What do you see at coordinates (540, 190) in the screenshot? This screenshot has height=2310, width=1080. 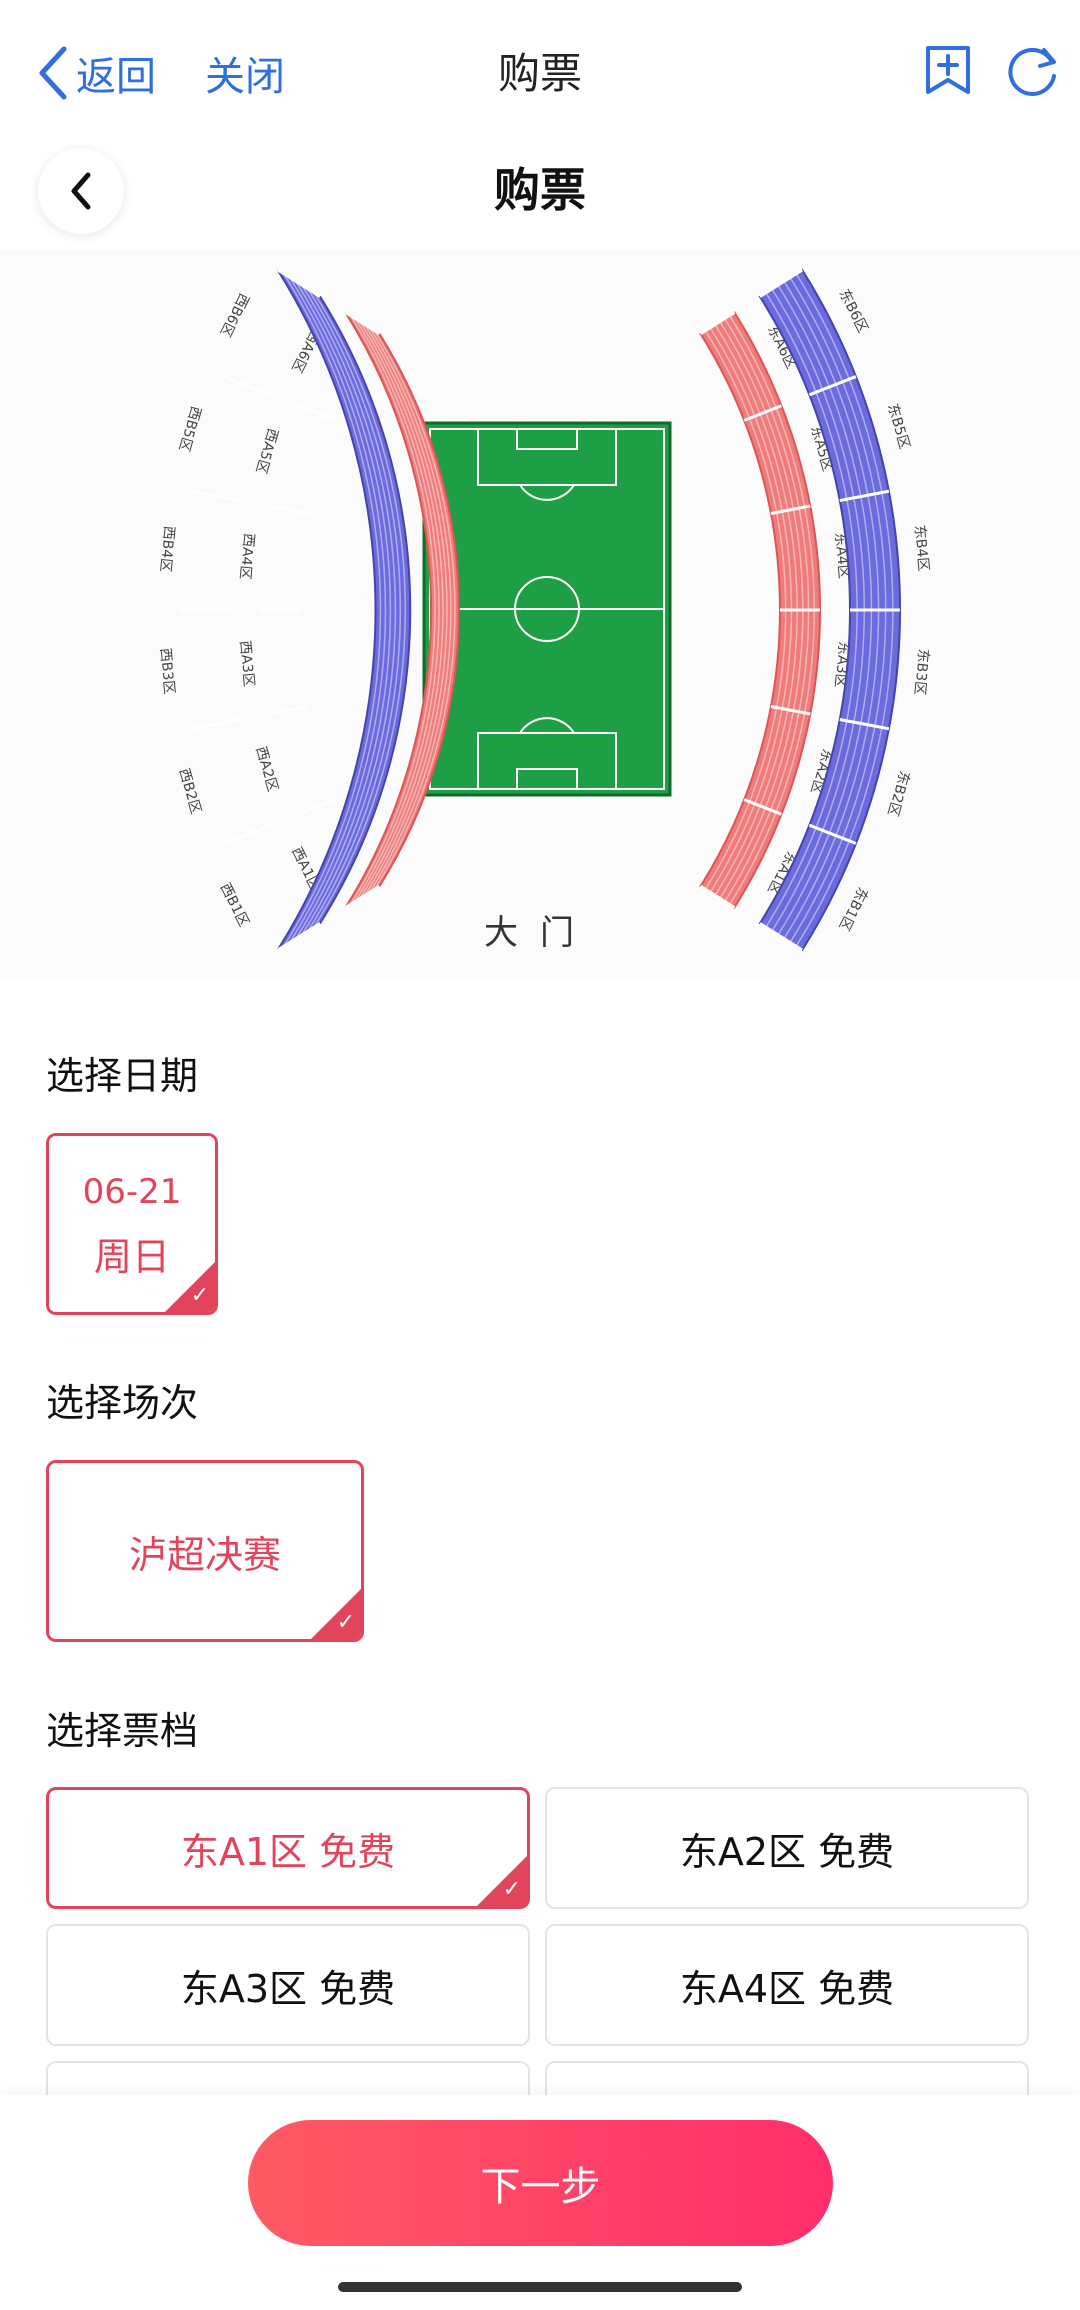 I see `page-heading: 购票` at bounding box center [540, 190].